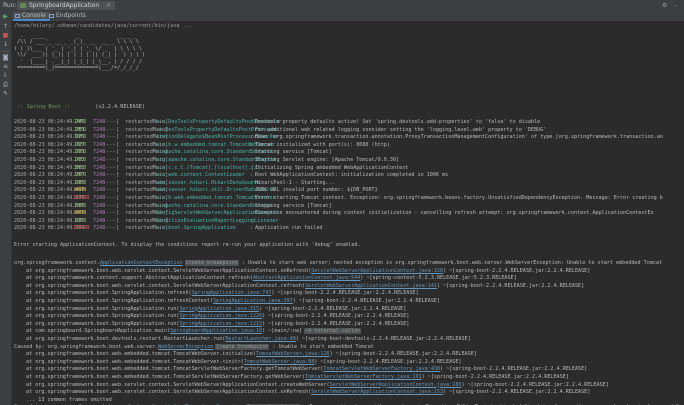 This screenshot has height=405, width=684. What do you see at coordinates (279, 362) in the screenshot?
I see `source-link: TomcatWebServer.java:88` at bounding box center [279, 362].